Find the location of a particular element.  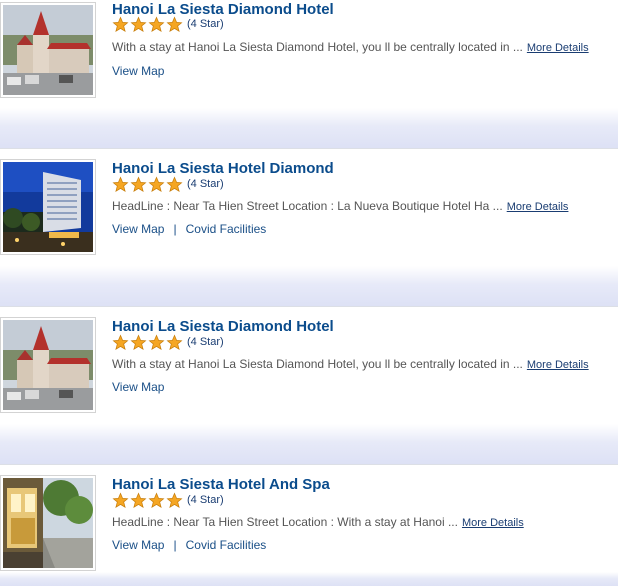

hotel-street-photo-icon is located at coordinates (48, 523).